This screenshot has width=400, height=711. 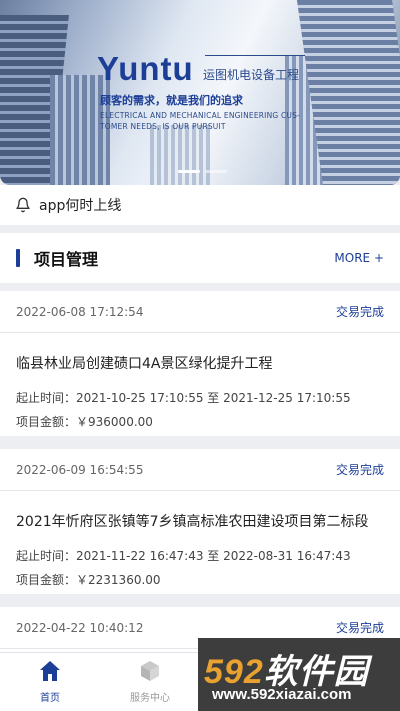 I want to click on notice-text: app何时上线, so click(x=80, y=206).